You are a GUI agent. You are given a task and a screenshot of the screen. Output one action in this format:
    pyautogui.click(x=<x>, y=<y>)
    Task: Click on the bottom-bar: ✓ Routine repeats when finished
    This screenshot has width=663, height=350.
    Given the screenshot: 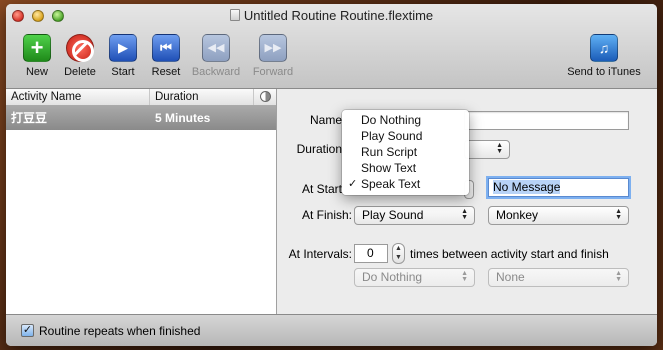 What is the action you would take?
    pyautogui.click(x=331, y=330)
    